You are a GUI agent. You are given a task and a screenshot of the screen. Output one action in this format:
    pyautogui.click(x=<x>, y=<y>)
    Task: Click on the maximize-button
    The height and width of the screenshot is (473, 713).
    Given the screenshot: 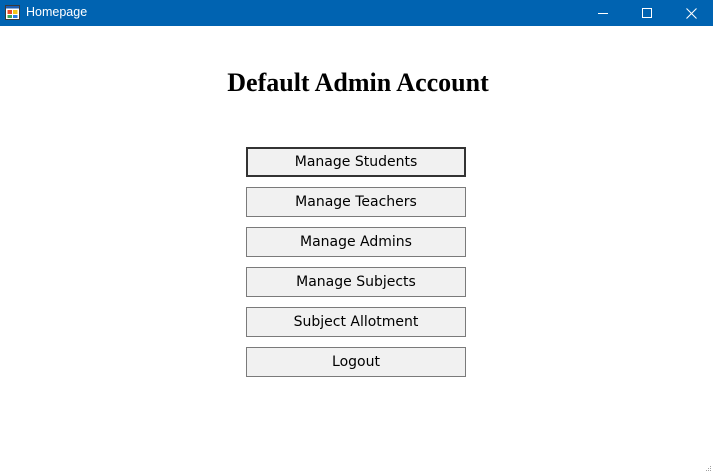 What is the action you would take?
    pyautogui.click(x=647, y=13)
    